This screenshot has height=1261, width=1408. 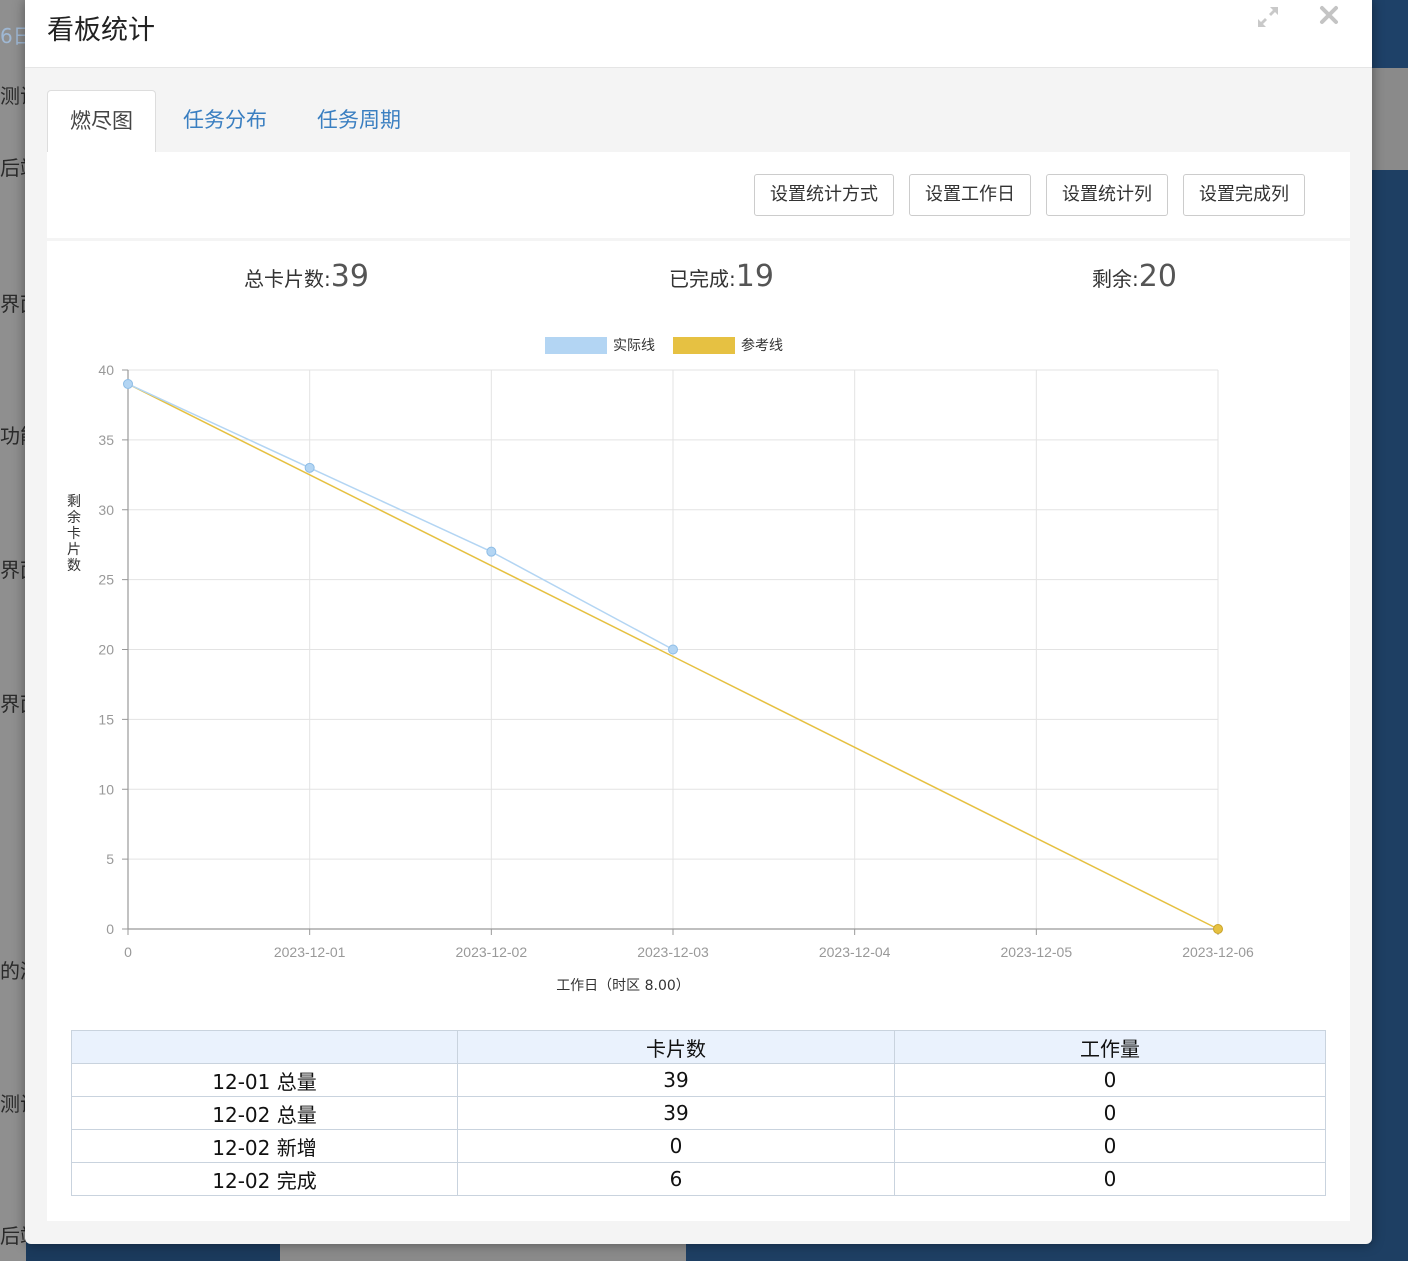 What do you see at coordinates (106, 650) in the screenshot?
I see `y-tick-label: 20` at bounding box center [106, 650].